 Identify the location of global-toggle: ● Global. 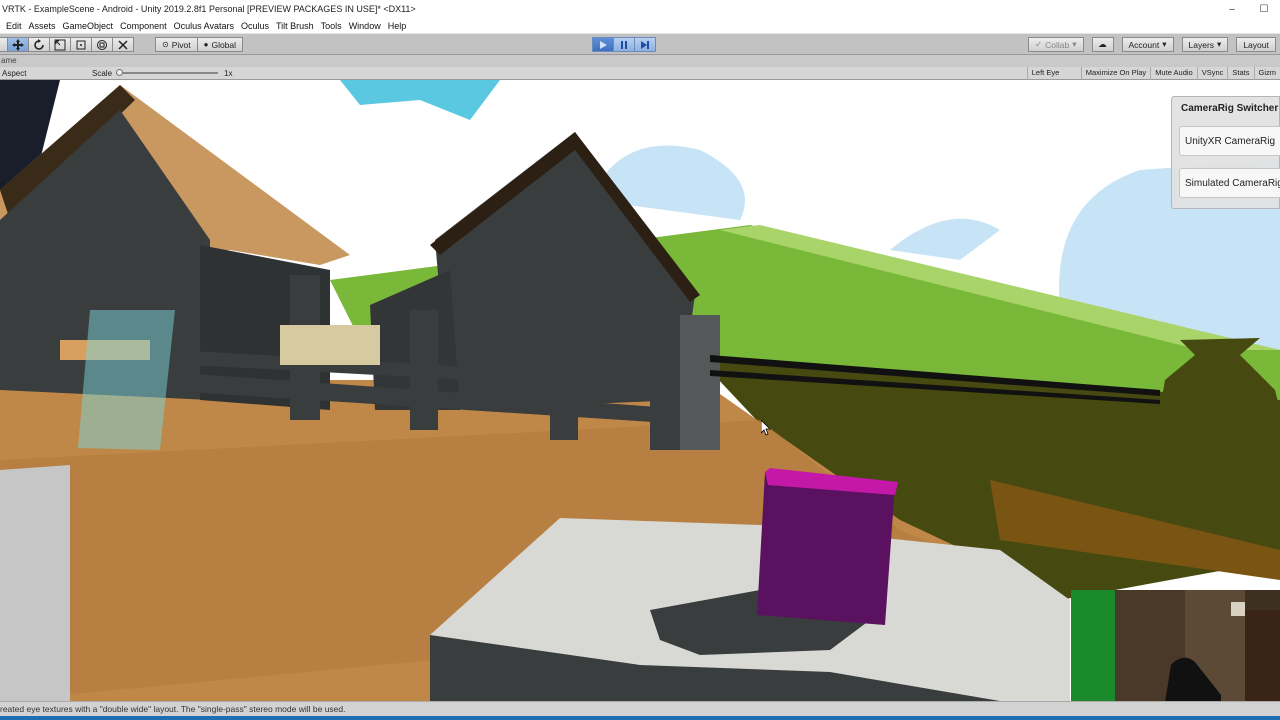
(220, 44).